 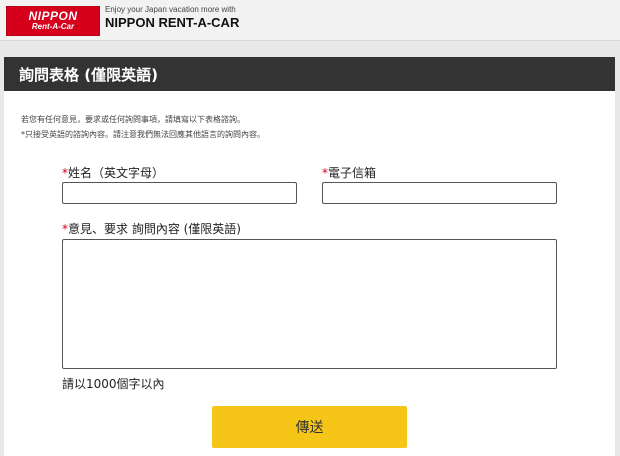 I want to click on name-field-label: *姓名（英文字母）, so click(x=113, y=172).